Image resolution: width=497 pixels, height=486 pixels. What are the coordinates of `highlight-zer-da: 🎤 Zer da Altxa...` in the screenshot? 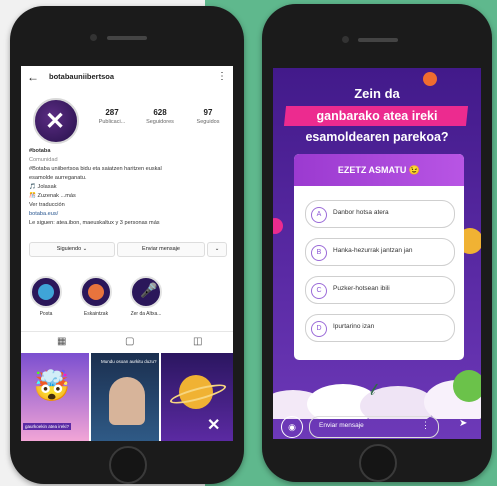 It's located at (146, 296).